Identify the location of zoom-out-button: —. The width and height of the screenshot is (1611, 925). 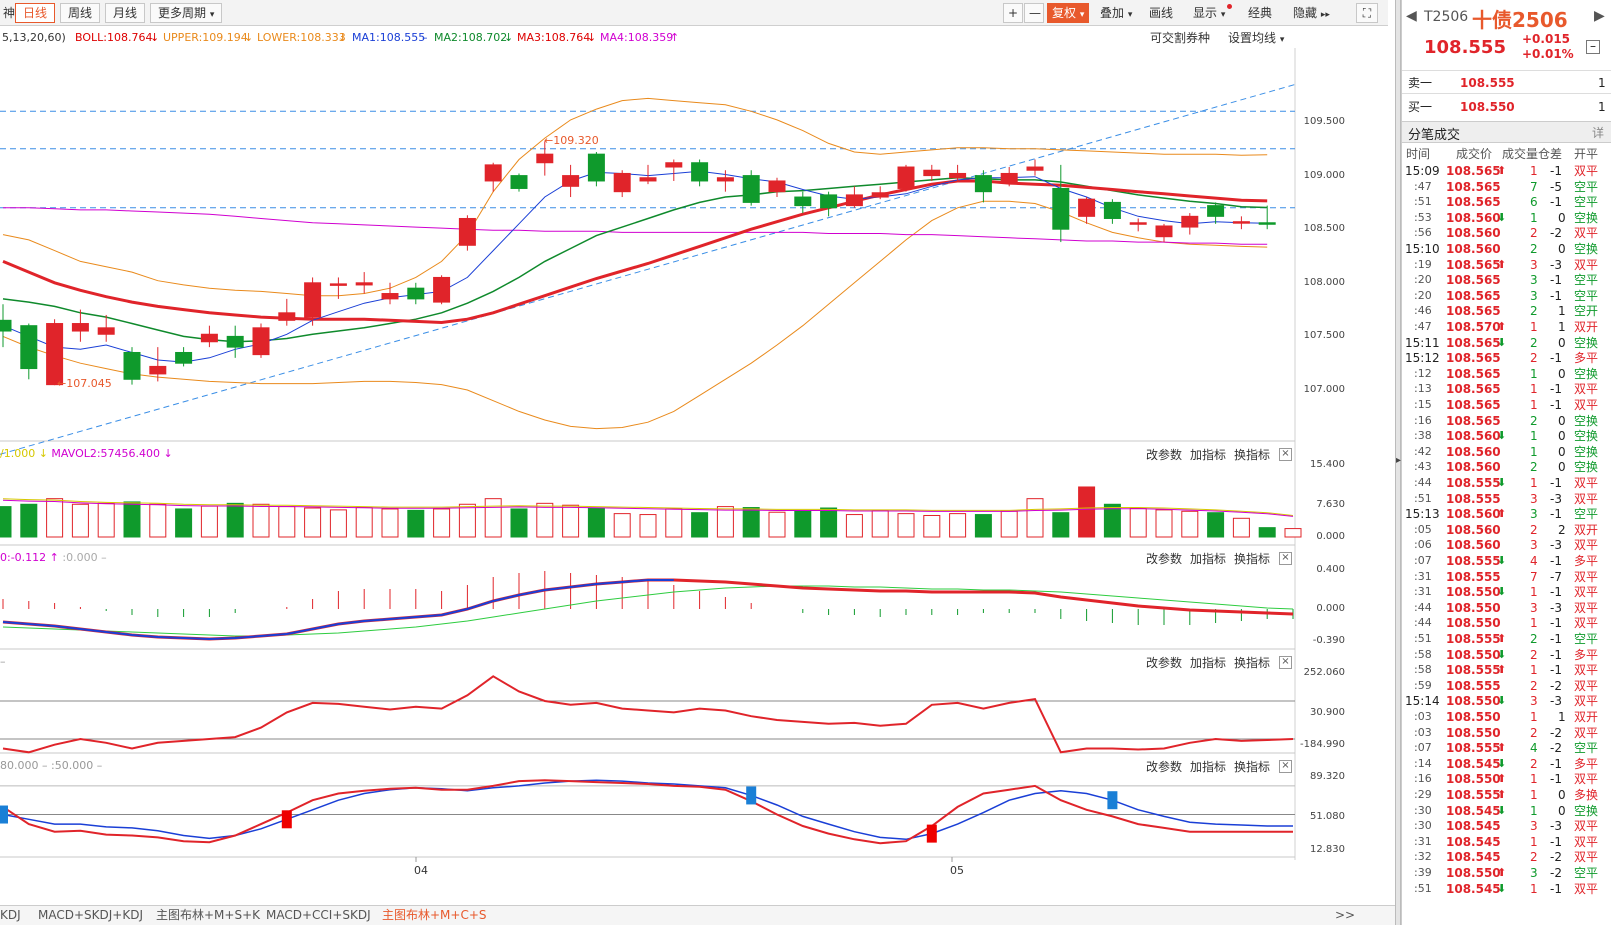
(1034, 13).